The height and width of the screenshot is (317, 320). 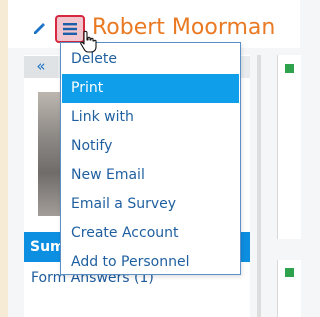 What do you see at coordinates (184, 27) in the screenshot?
I see `person-name-title: Robert Moorman` at bounding box center [184, 27].